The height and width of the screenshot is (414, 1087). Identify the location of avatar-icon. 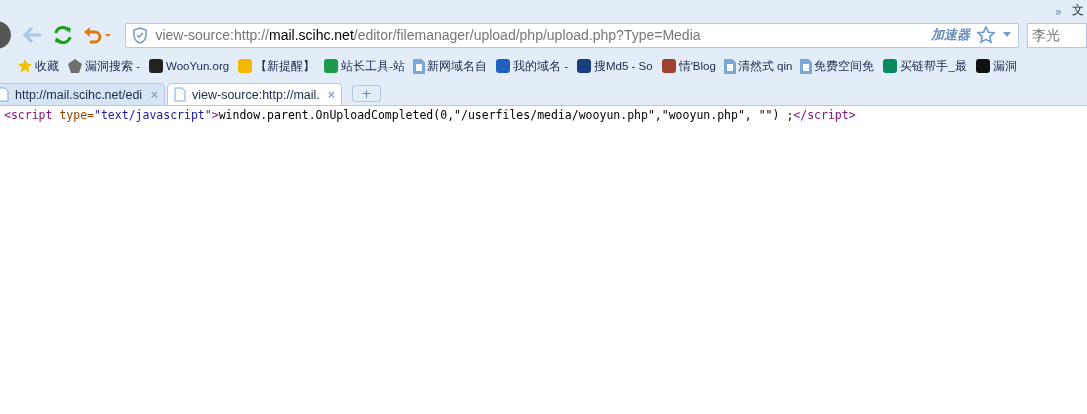
(6, 35).